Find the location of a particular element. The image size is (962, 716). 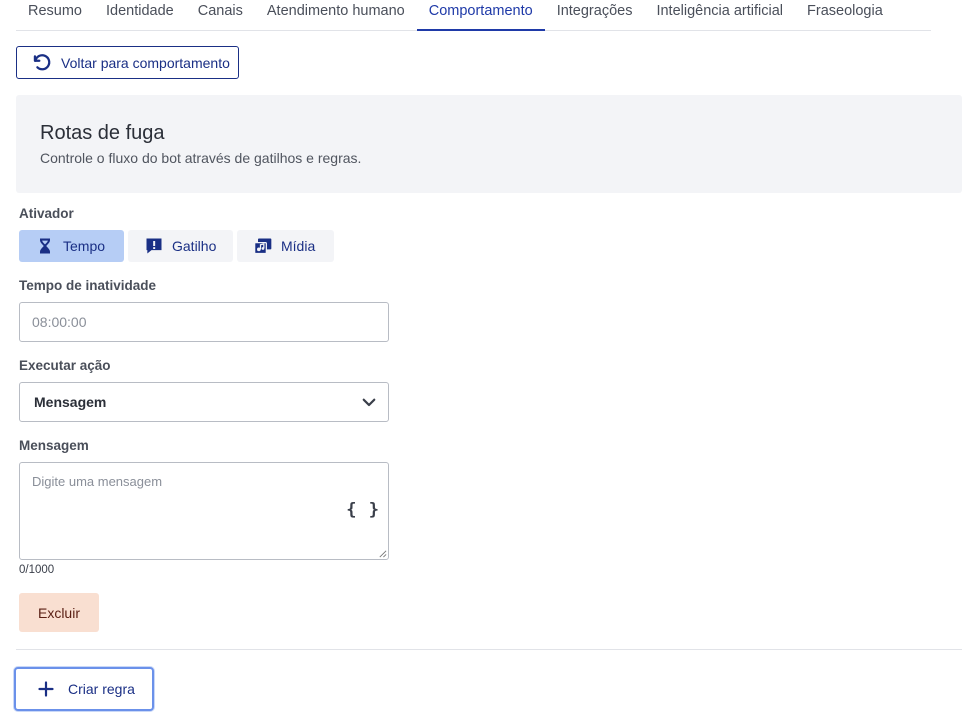

back-button-label: Voltar para comportamento is located at coordinates (145, 62).